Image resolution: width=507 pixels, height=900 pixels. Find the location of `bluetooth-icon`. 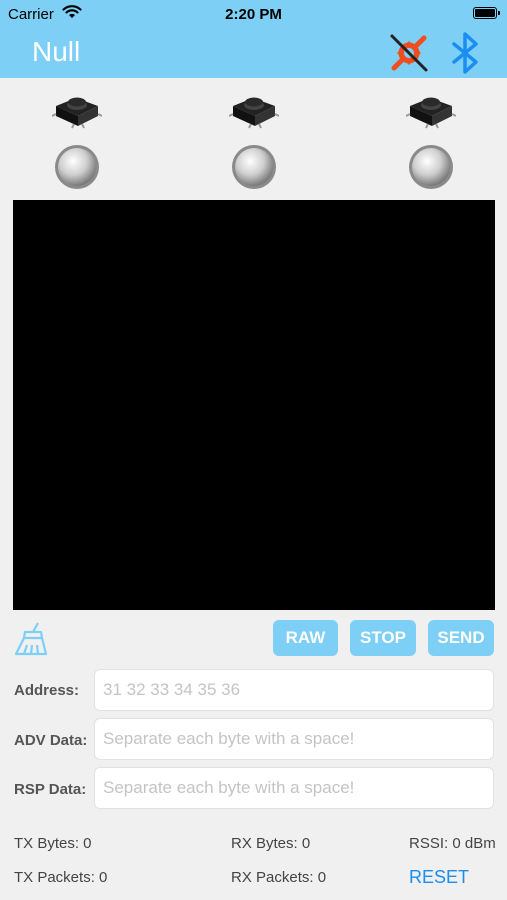

bluetooth-icon is located at coordinates (466, 53).